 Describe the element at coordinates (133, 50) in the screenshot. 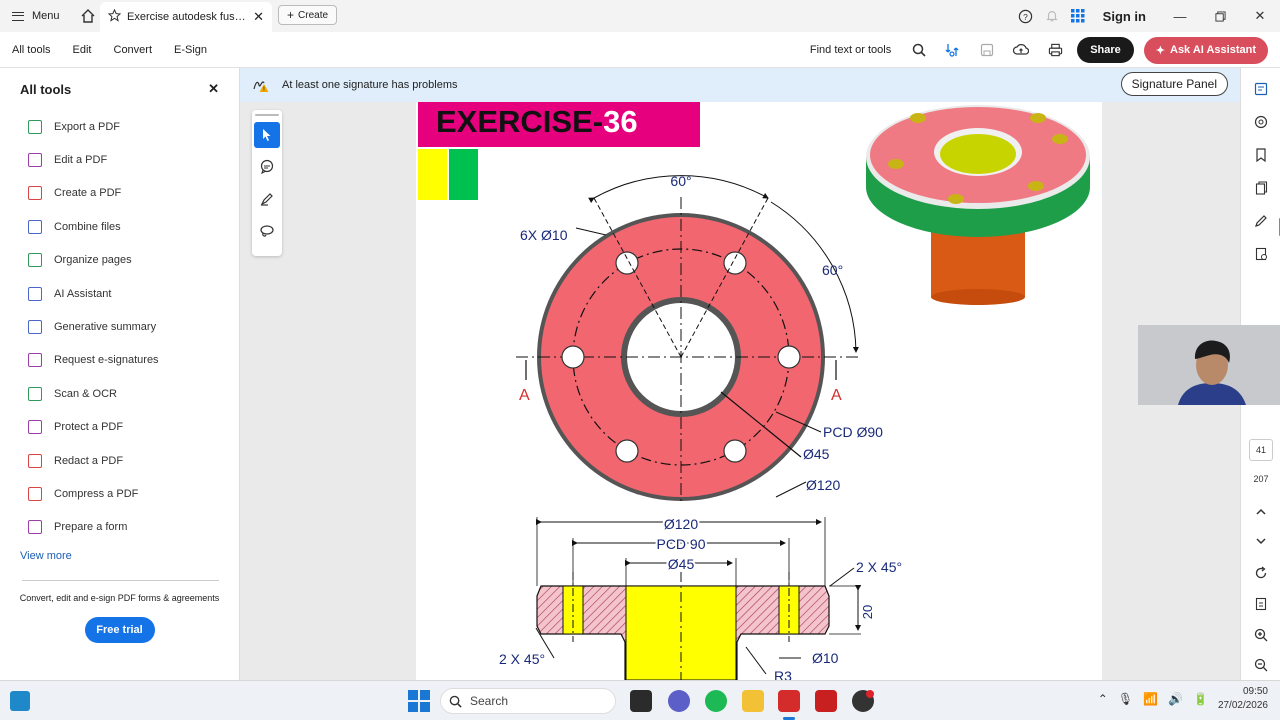

I see `menu-convert: Convert` at that location.